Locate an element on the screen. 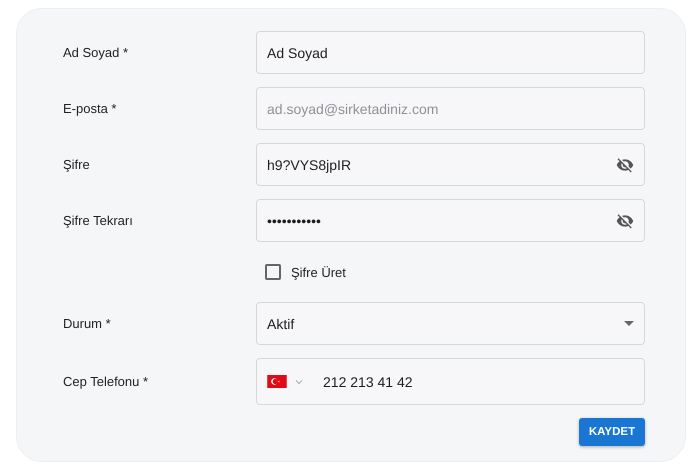 The image size is (700, 471). turkey-flag-icon is located at coordinates (277, 381).